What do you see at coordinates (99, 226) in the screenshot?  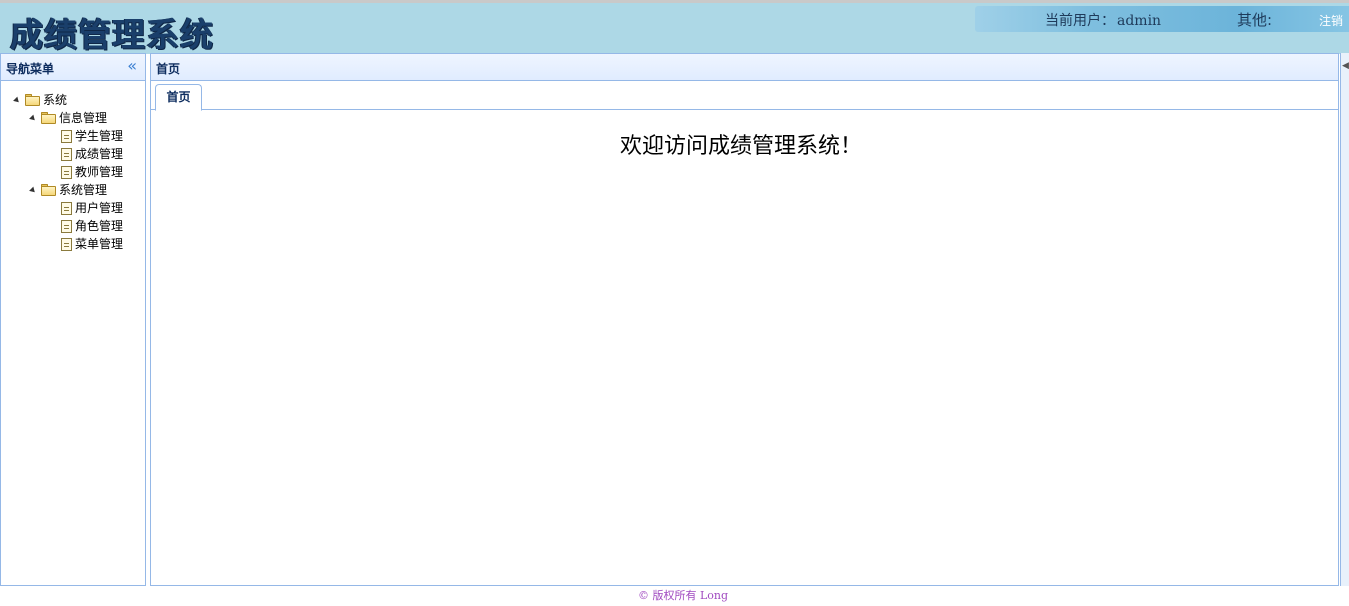 I see `tree-node-label: 角色管理` at bounding box center [99, 226].